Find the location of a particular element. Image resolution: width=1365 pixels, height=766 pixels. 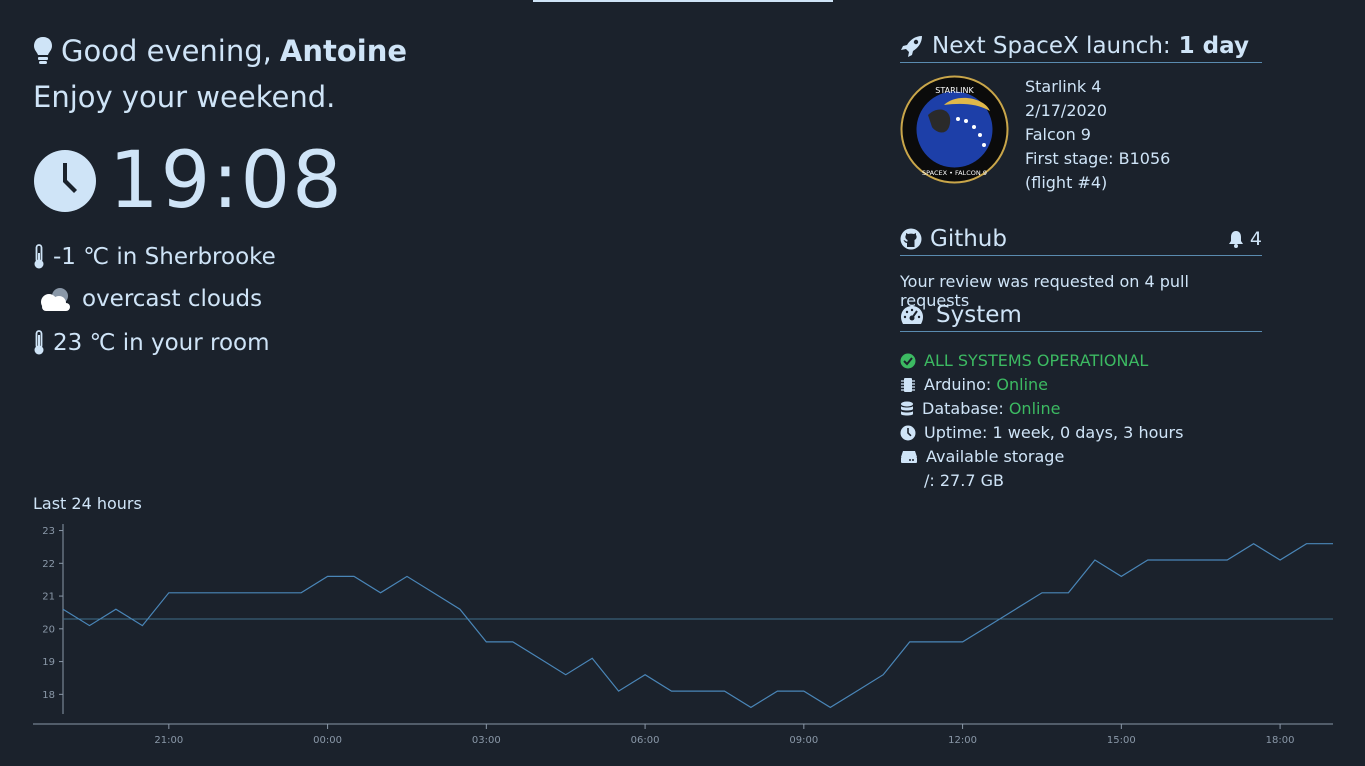

arduino-value: Online is located at coordinates (1022, 384).